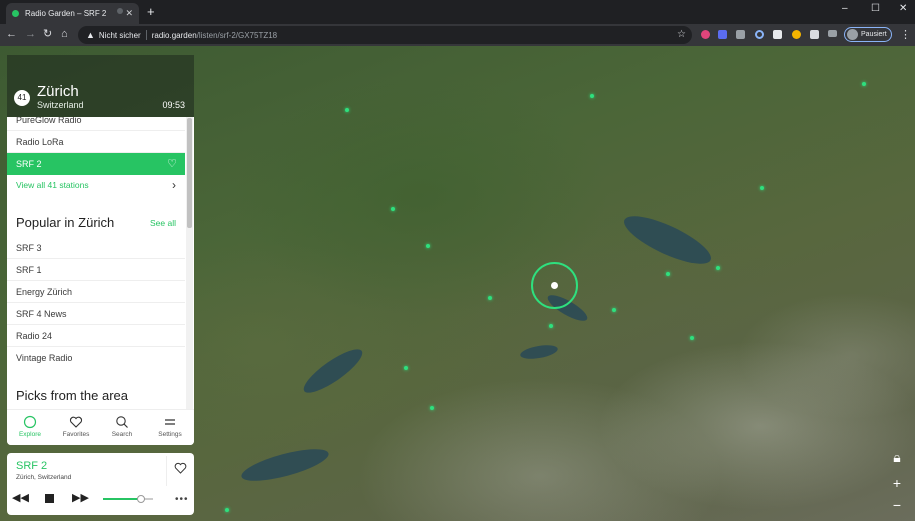 The width and height of the screenshot is (915, 521). I want to click on scrollbar-thumb, so click(189, 173).